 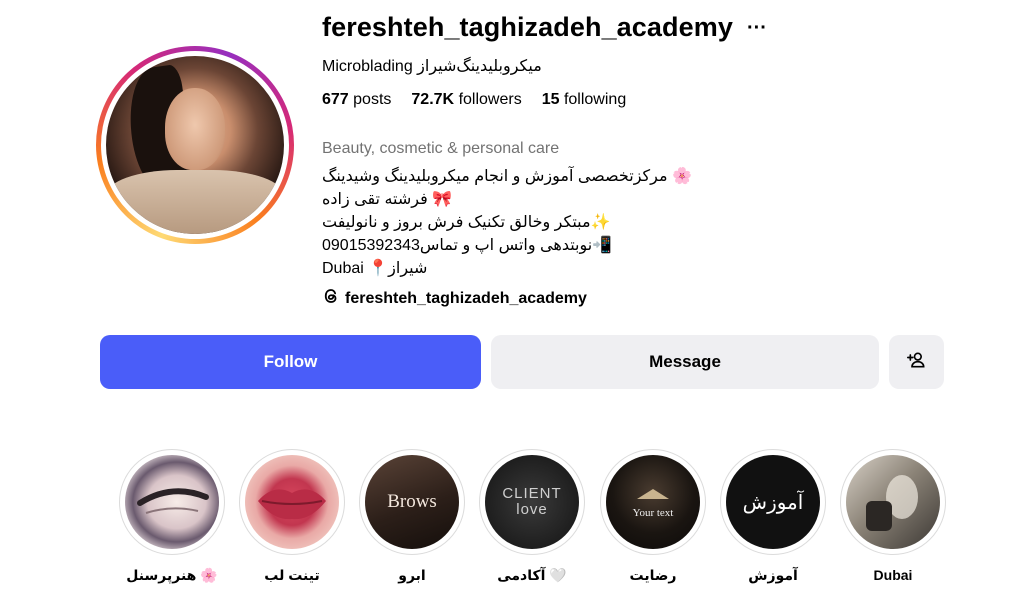 I want to click on bio-line: فرشته تقی زاده 🎀, so click(x=387, y=199).